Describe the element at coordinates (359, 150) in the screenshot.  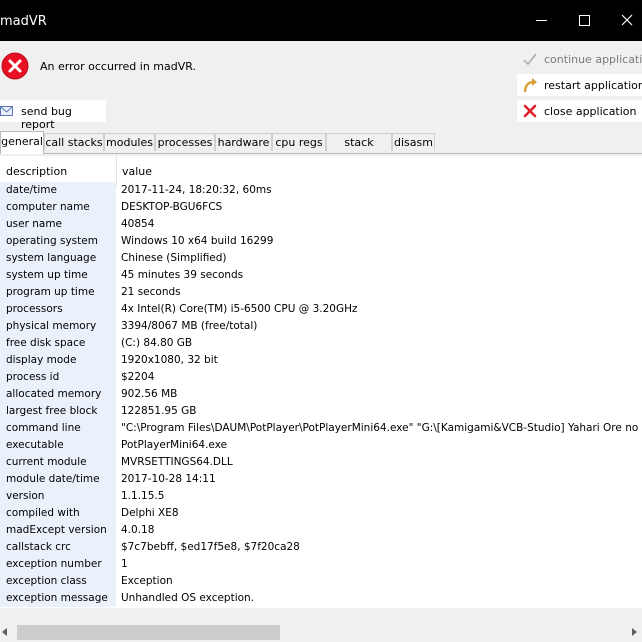
I see `tab-stack-dump: stack dump` at that location.